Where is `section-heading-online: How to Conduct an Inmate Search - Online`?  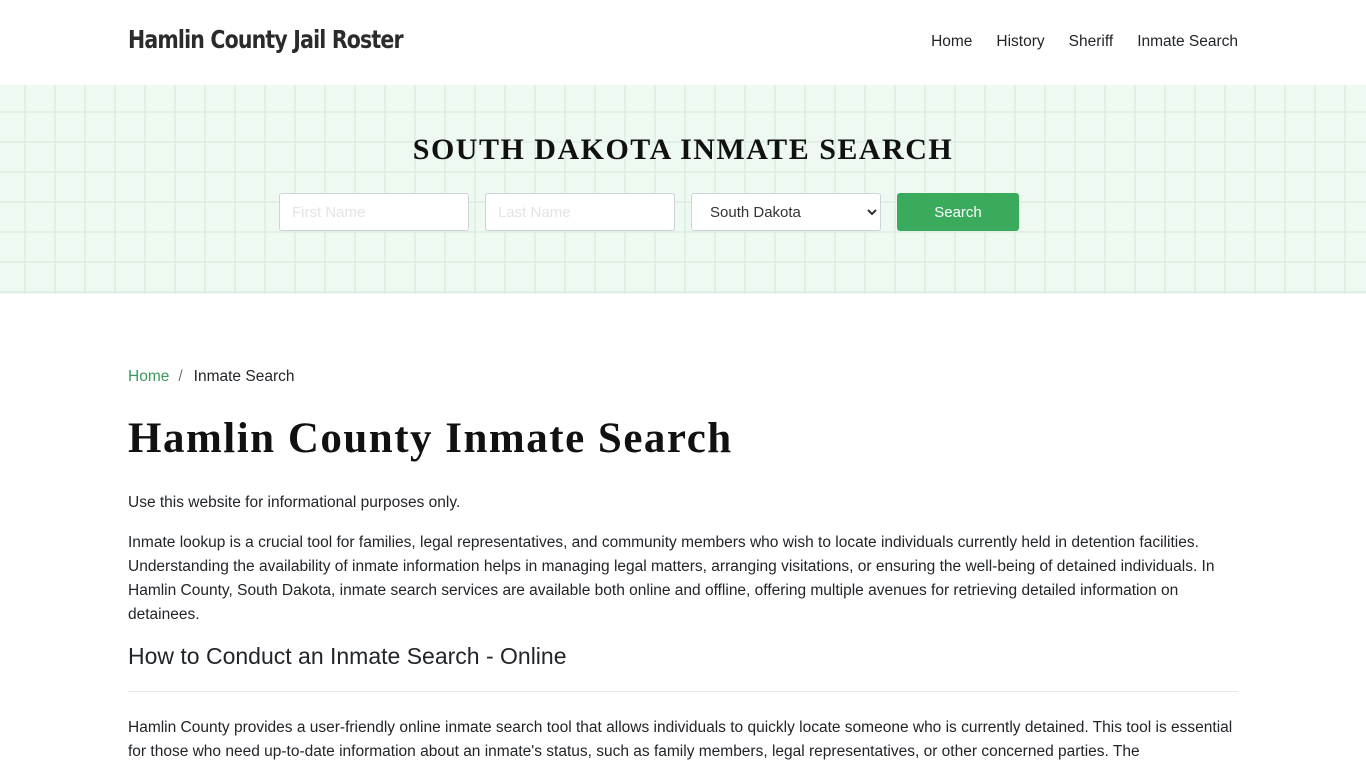
section-heading-online: How to Conduct an Inmate Search - Online is located at coordinates (347, 655).